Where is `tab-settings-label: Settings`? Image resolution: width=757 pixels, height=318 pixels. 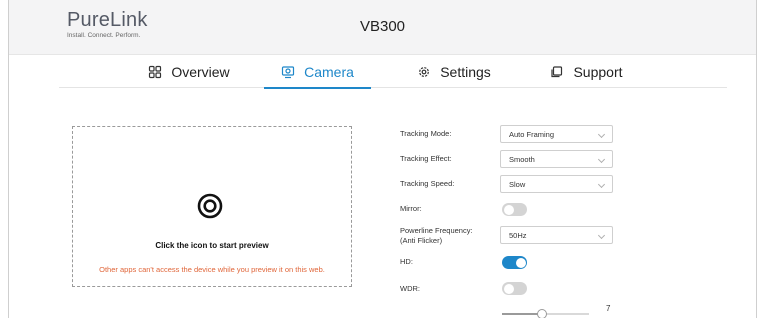 tab-settings-label: Settings is located at coordinates (465, 71).